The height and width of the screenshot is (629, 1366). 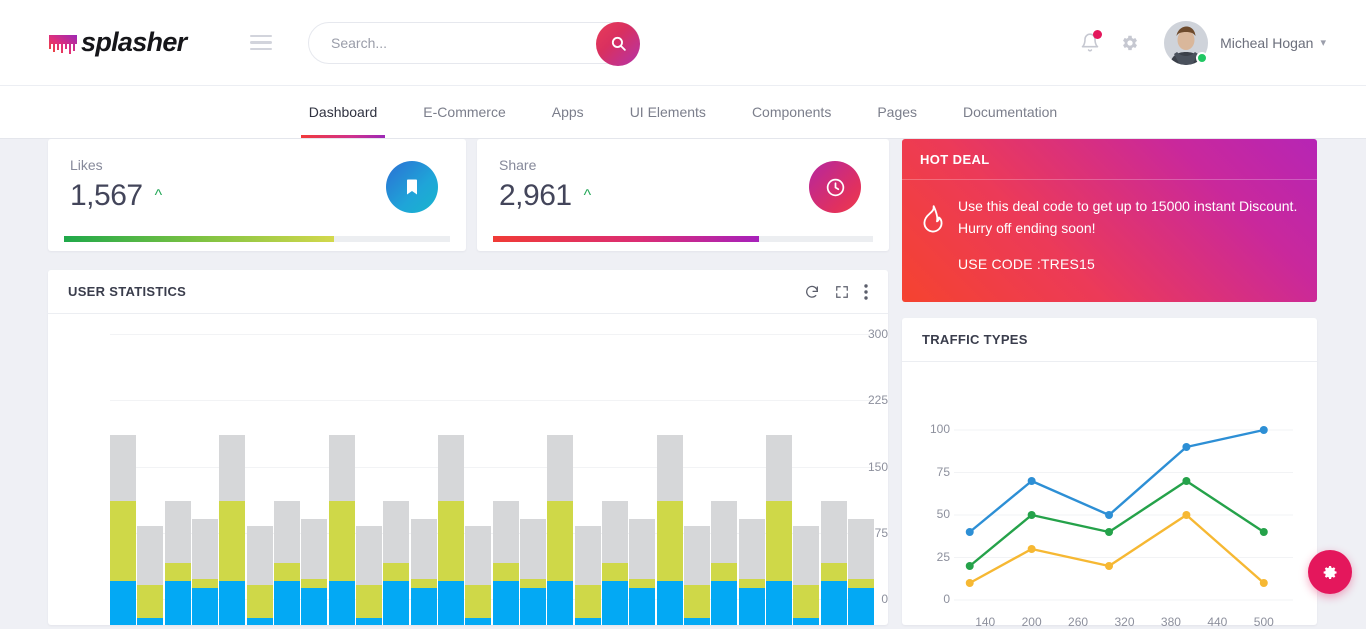 What do you see at coordinates (1031, 622) in the screenshot?
I see `x-axis-tick: 200` at bounding box center [1031, 622].